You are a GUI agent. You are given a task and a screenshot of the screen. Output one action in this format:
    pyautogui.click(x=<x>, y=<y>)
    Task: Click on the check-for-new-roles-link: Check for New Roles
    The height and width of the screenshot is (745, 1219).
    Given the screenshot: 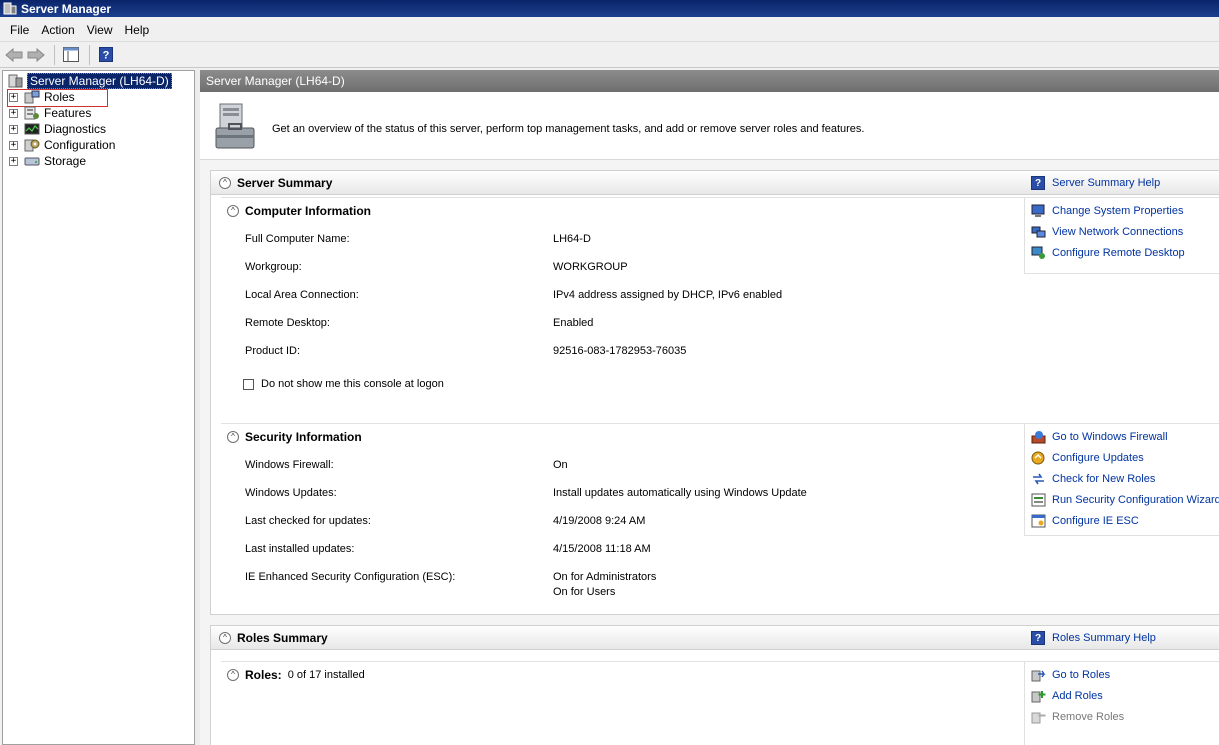 What is the action you would take?
    pyautogui.click(x=1093, y=479)
    